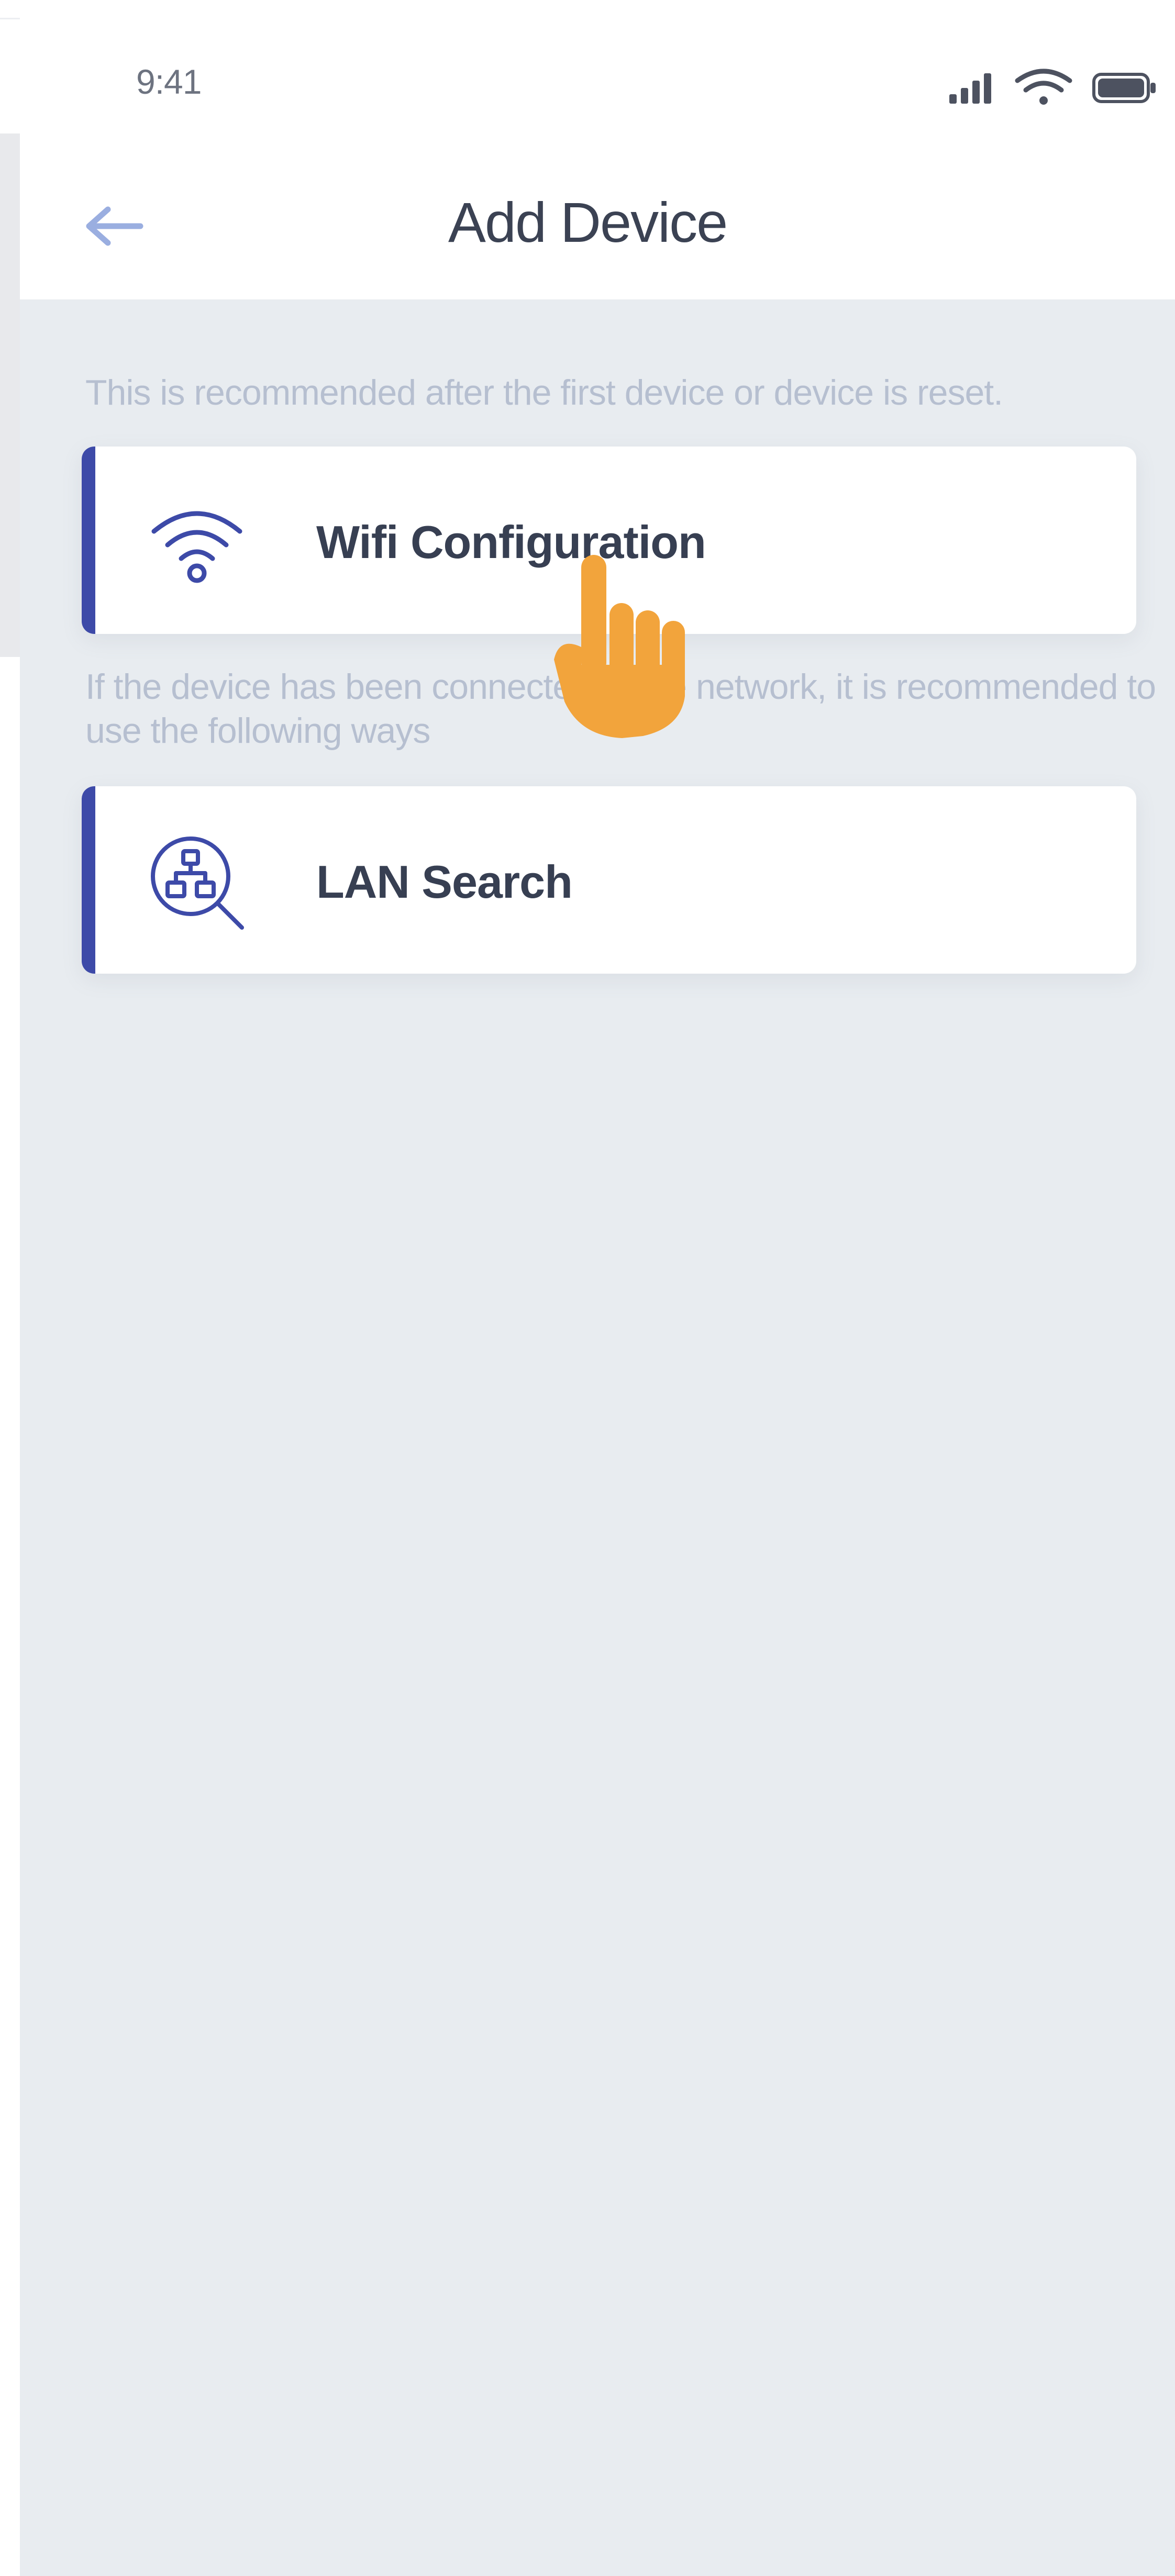 The width and height of the screenshot is (1175, 2576). I want to click on wifi-icon, so click(196, 547).